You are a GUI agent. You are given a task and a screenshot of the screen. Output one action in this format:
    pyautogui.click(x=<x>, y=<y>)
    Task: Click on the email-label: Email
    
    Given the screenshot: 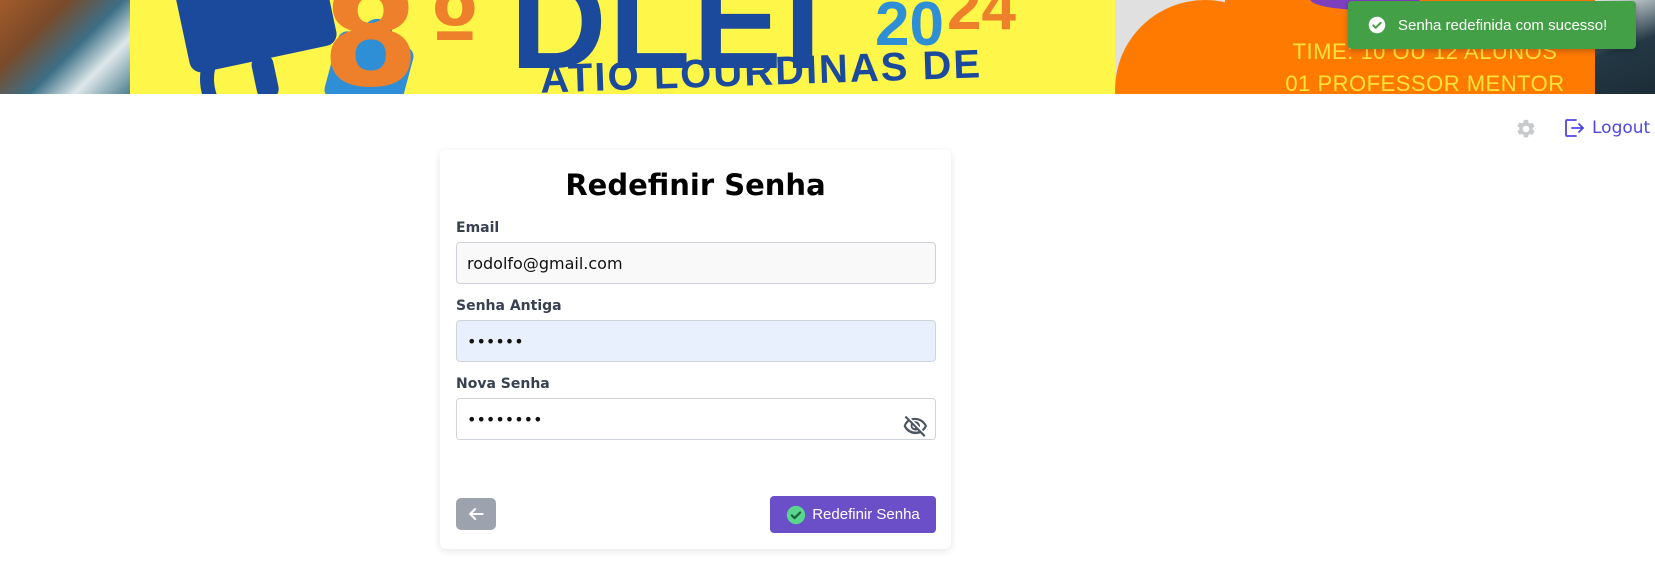 What is the action you would take?
    pyautogui.click(x=478, y=228)
    